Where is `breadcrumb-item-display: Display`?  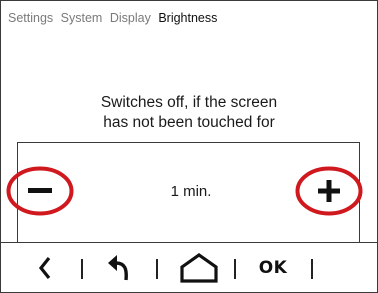
breadcrumb-item-display: Display is located at coordinates (130, 18).